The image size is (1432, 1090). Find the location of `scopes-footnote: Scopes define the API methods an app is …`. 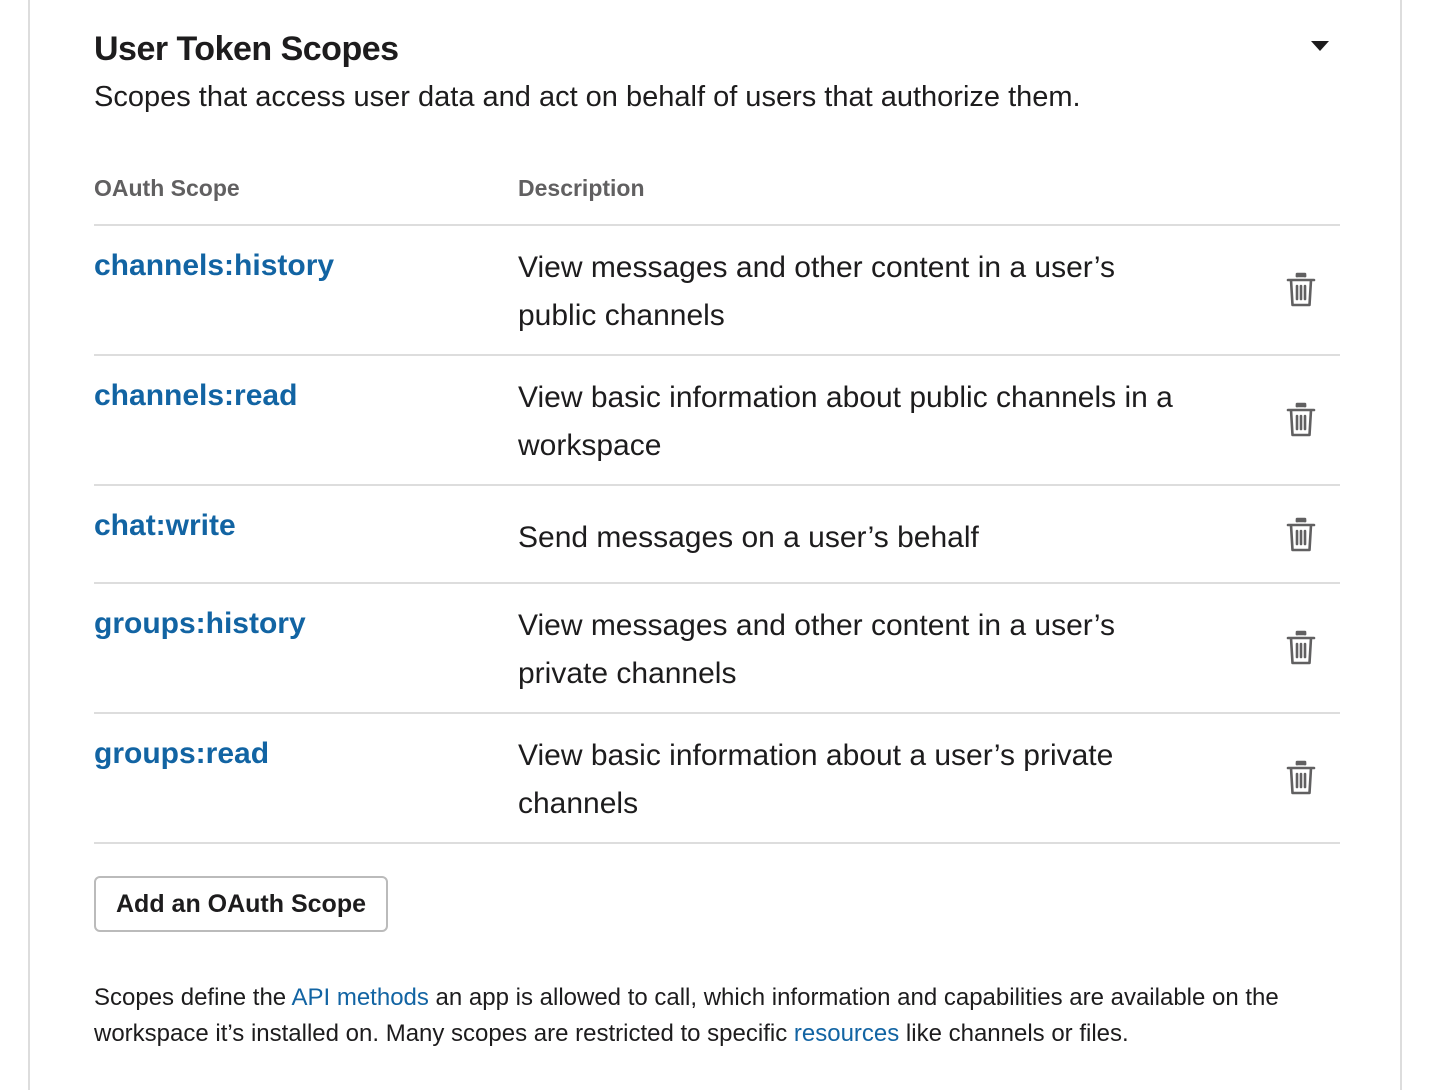

scopes-footnote: Scopes define the API methods an app is … is located at coordinates (714, 1016).